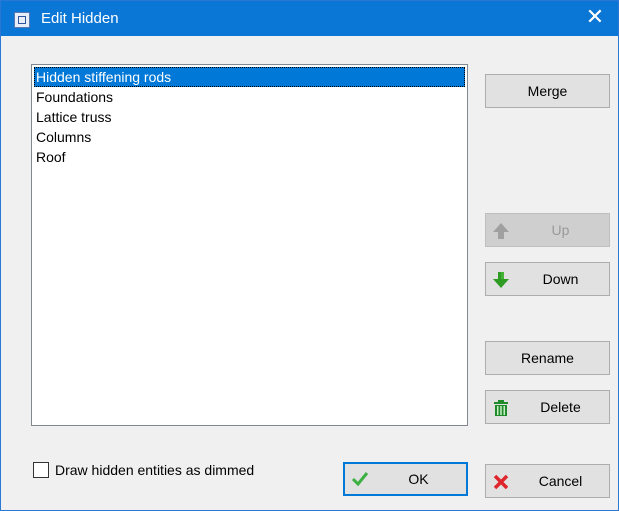 Image resolution: width=619 pixels, height=511 pixels. I want to click on title-bar: Edit Hidden ✕, so click(309, 18).